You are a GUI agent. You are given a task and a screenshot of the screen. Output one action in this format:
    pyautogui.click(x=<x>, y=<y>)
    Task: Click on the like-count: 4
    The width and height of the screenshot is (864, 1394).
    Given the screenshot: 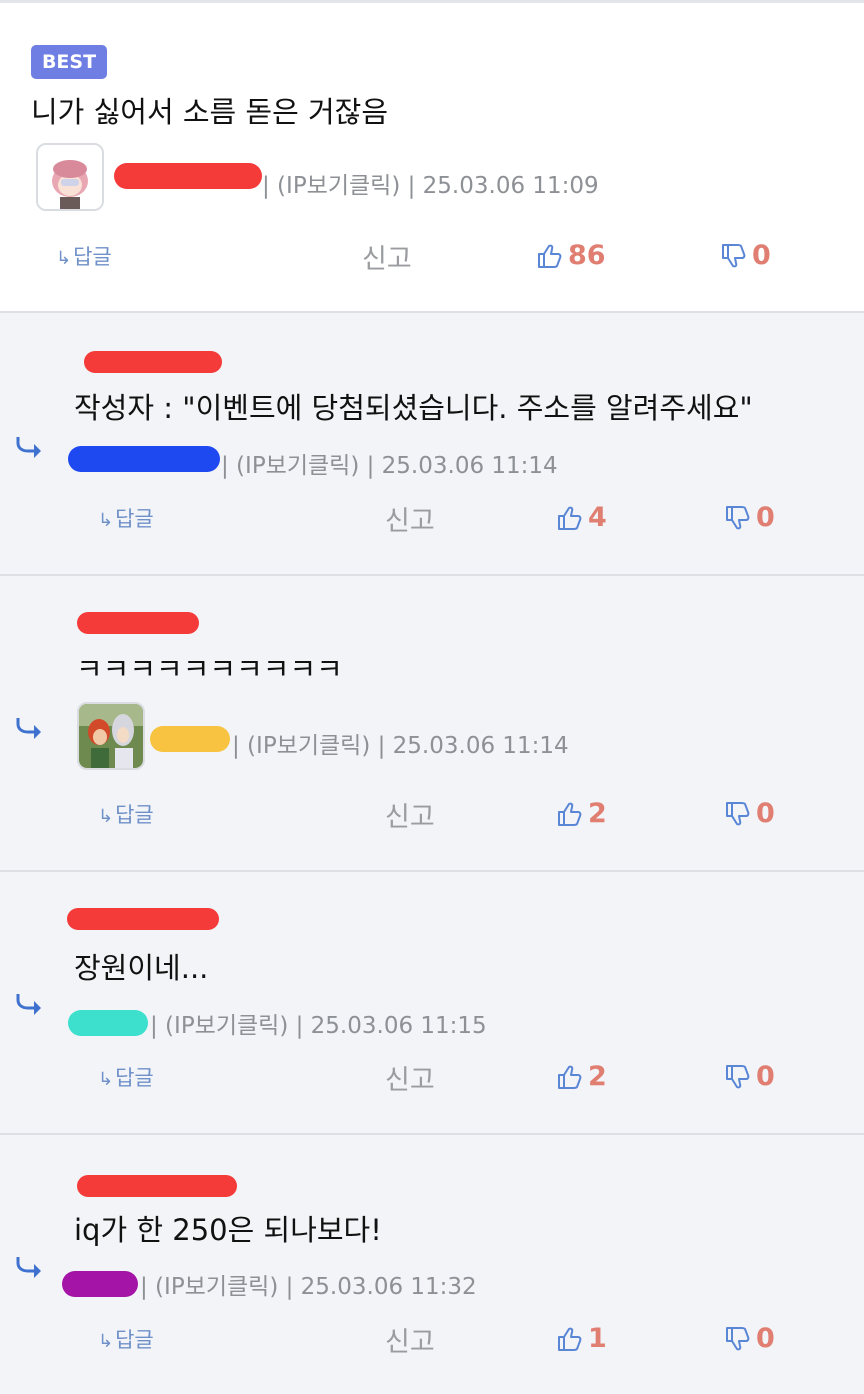 What is the action you would take?
    pyautogui.click(x=597, y=517)
    